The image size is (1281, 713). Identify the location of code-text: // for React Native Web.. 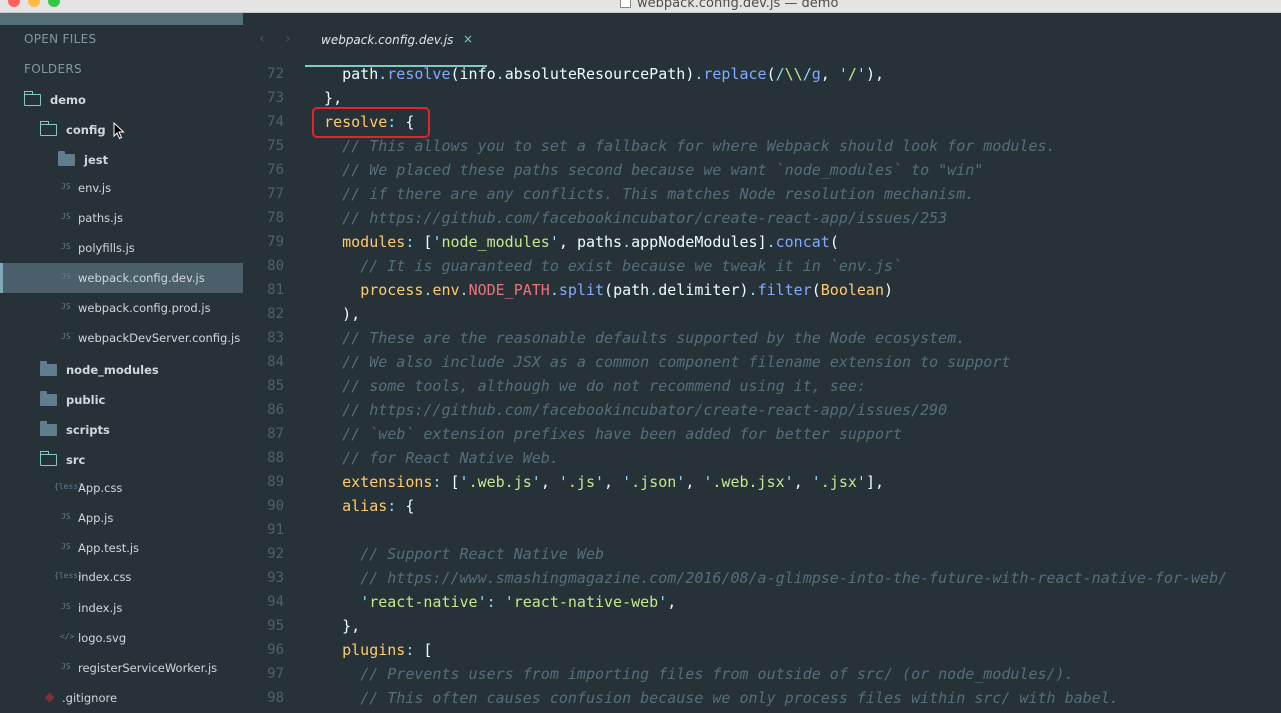
(432, 458).